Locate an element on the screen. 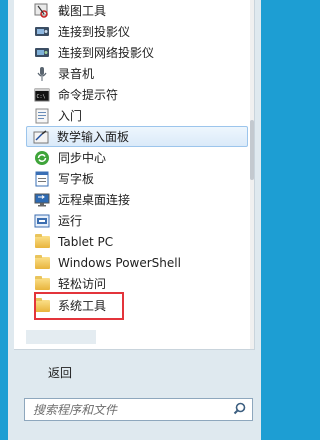 This screenshot has height=440, width=320. menu-item-label: 数学输入面板 is located at coordinates (93, 136).